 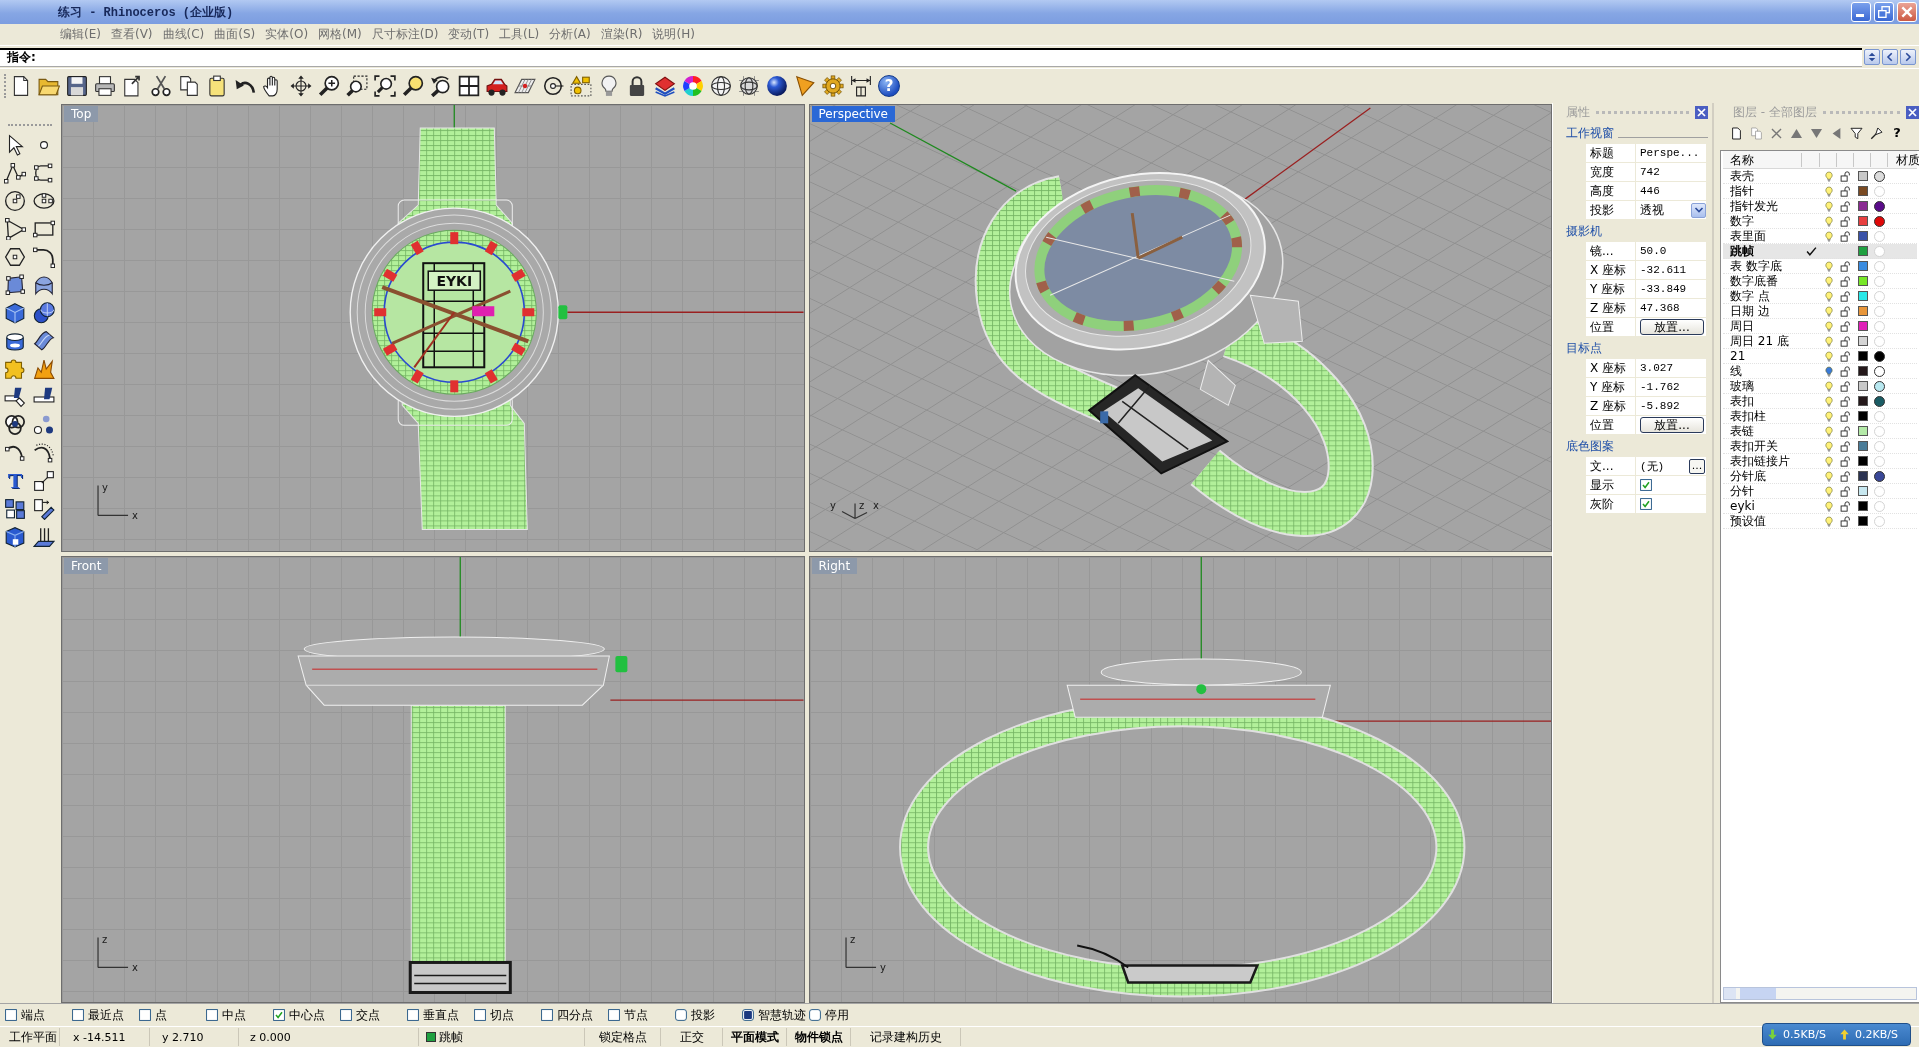 What do you see at coordinates (1762, 386) in the screenshot?
I see `layer-name: 玻璃` at bounding box center [1762, 386].